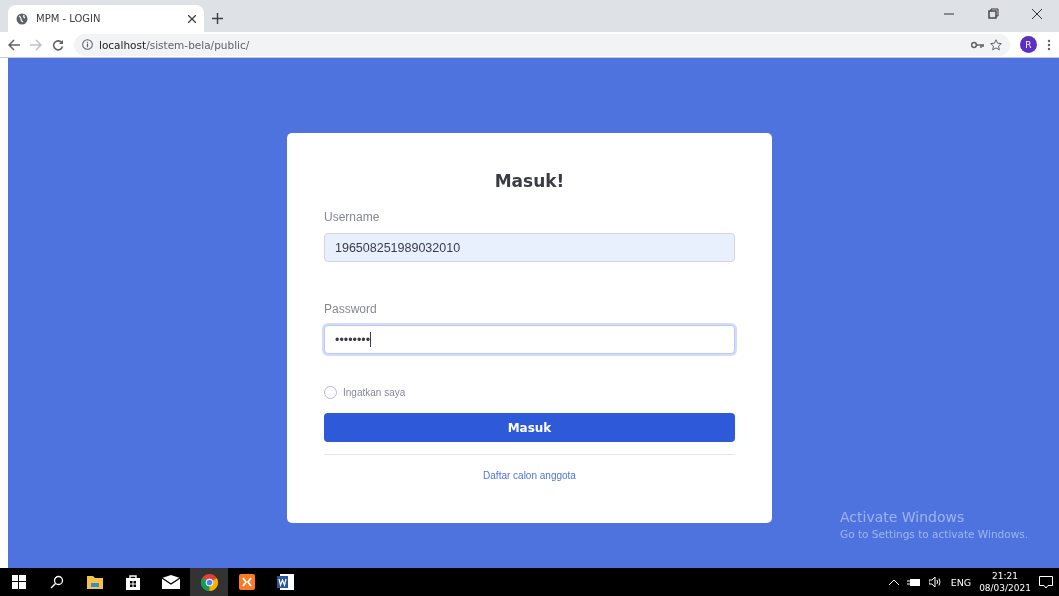 The height and width of the screenshot is (596, 1059). I want to click on clock: 21:21 08/03/2021, so click(1005, 582).